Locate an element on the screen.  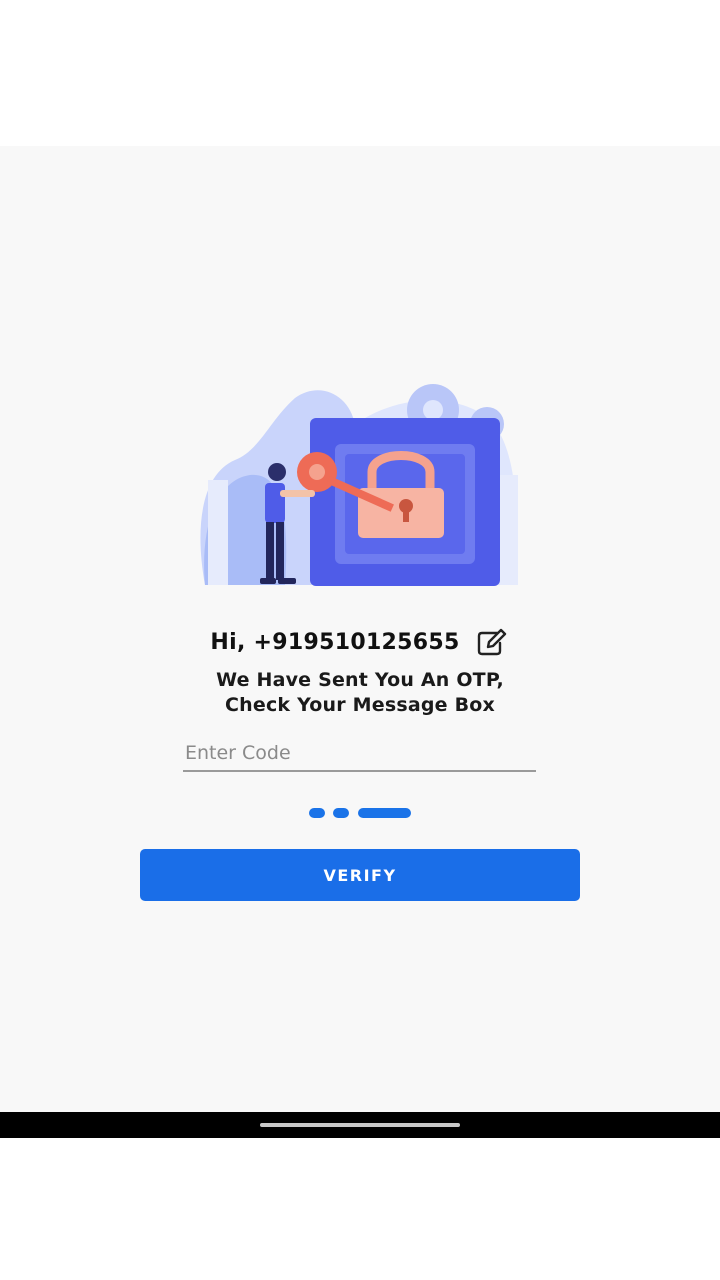
edit-icon is located at coordinates (492, 642).